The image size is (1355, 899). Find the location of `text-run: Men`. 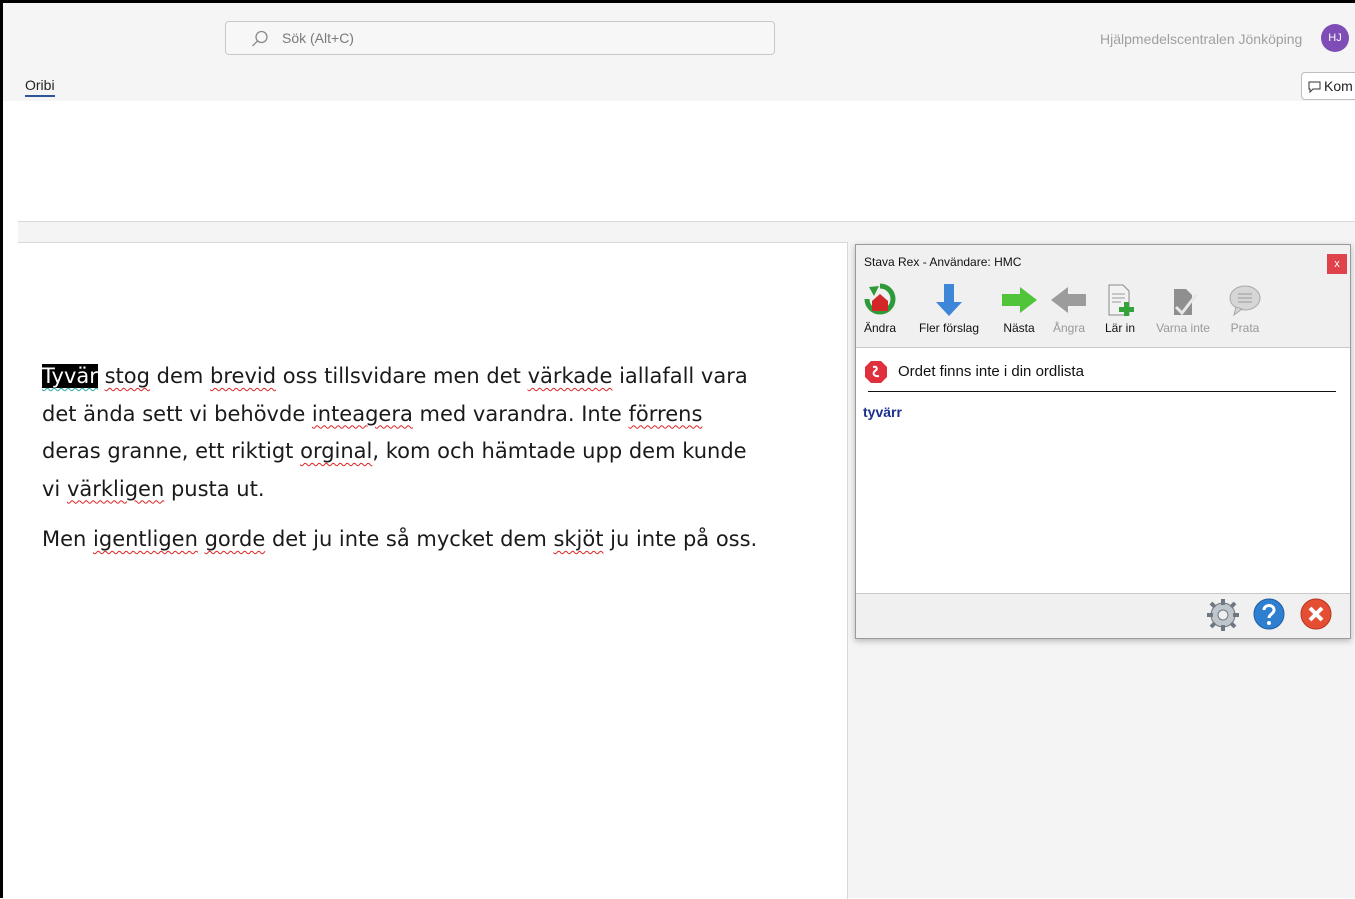

text-run: Men is located at coordinates (68, 539).